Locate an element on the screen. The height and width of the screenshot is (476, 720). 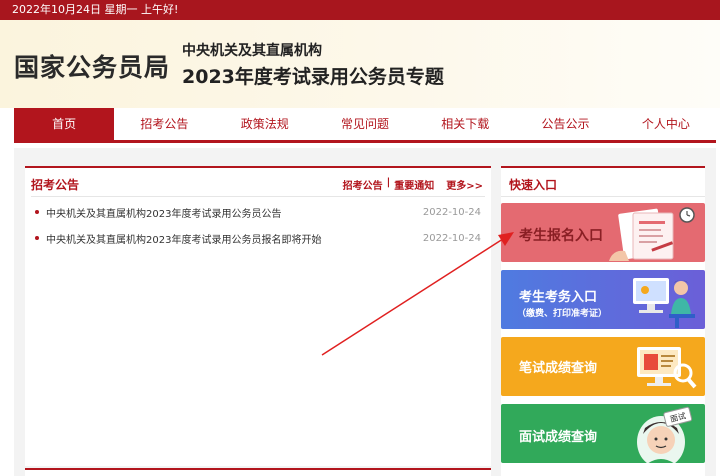
list-item: 中央机关及其直属机构2023年度考试录用公务员公告 2022-10-24 is located at coordinates (260, 212).